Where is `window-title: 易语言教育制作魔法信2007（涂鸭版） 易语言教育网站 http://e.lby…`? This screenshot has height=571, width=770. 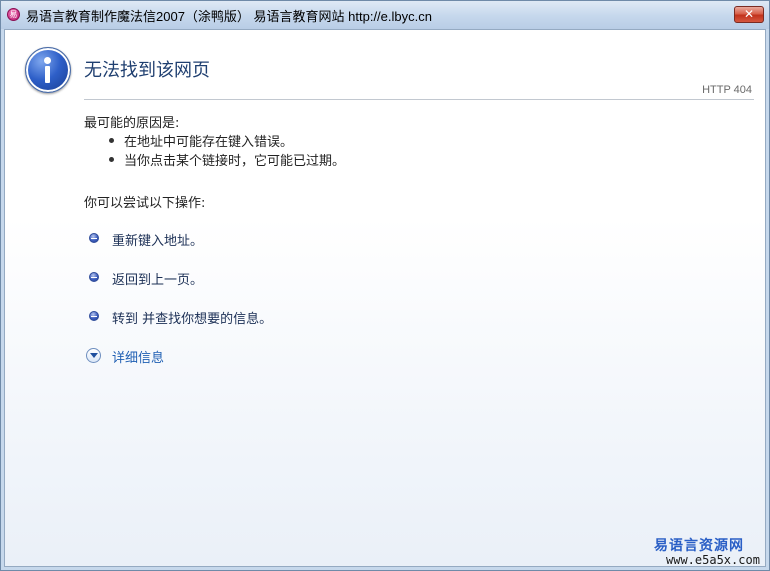
window-title: 易语言教育制作魔法信2007（涂鸭版） 易语言教育网站 http://e.lby… is located at coordinates (229, 16).